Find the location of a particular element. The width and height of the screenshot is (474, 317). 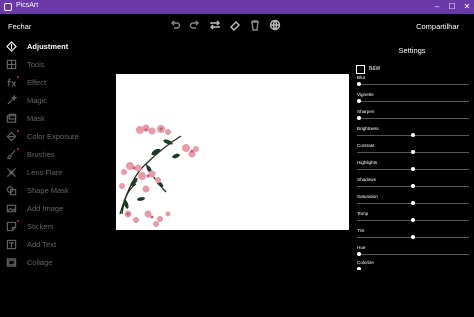

sidebar-item-label: Shape Mask is located at coordinates (48, 190).